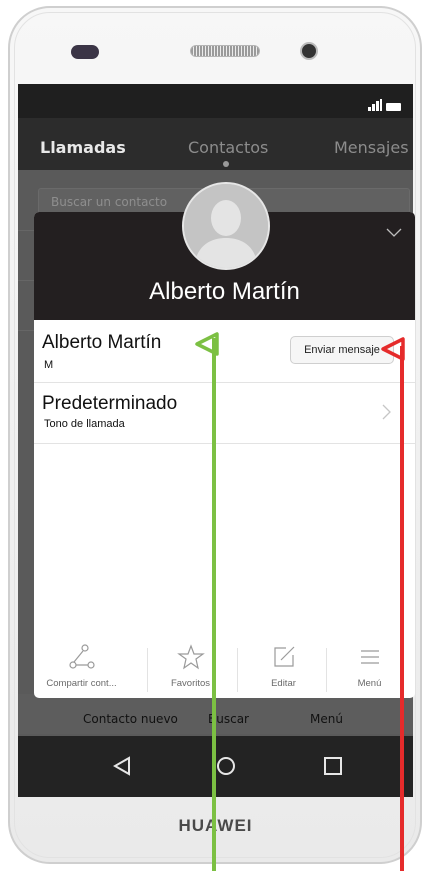 Image resolution: width=431 pixels, height=871 pixels. Describe the element at coordinates (214, 604) in the screenshot. I see `green-annotation-line` at that location.